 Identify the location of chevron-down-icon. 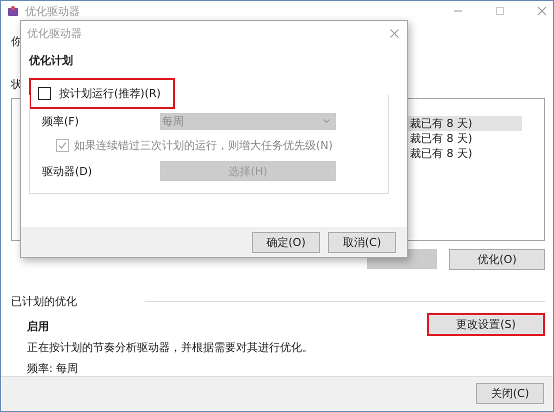
(326, 121).